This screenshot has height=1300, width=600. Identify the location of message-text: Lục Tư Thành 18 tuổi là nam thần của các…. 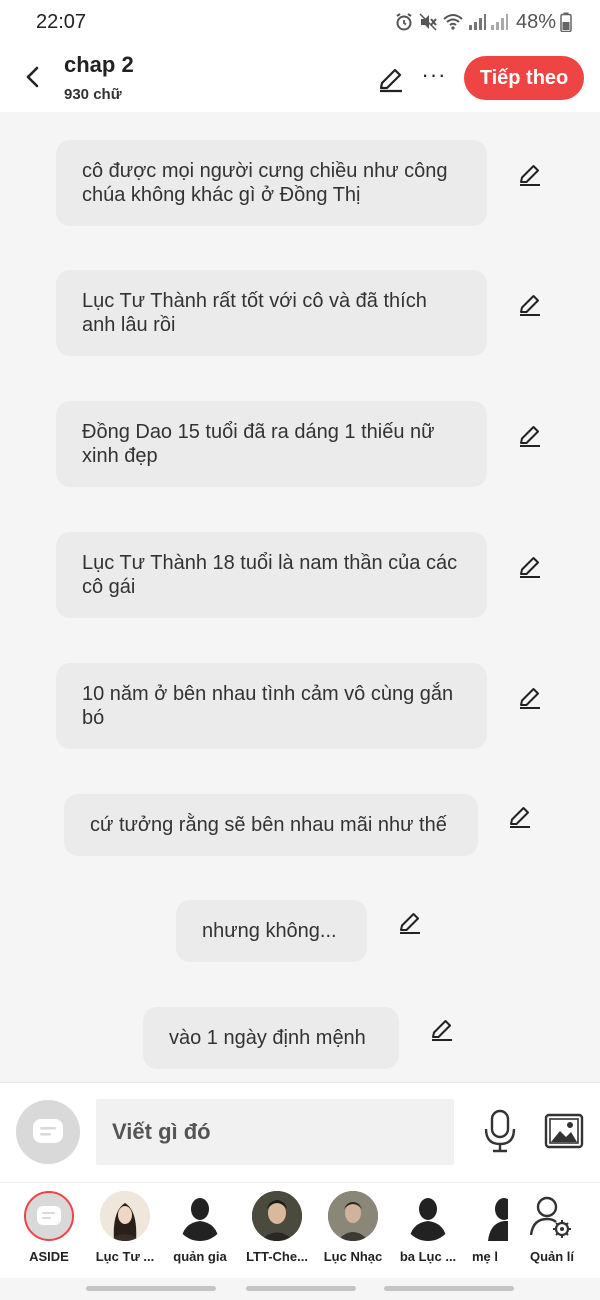
(270, 575).